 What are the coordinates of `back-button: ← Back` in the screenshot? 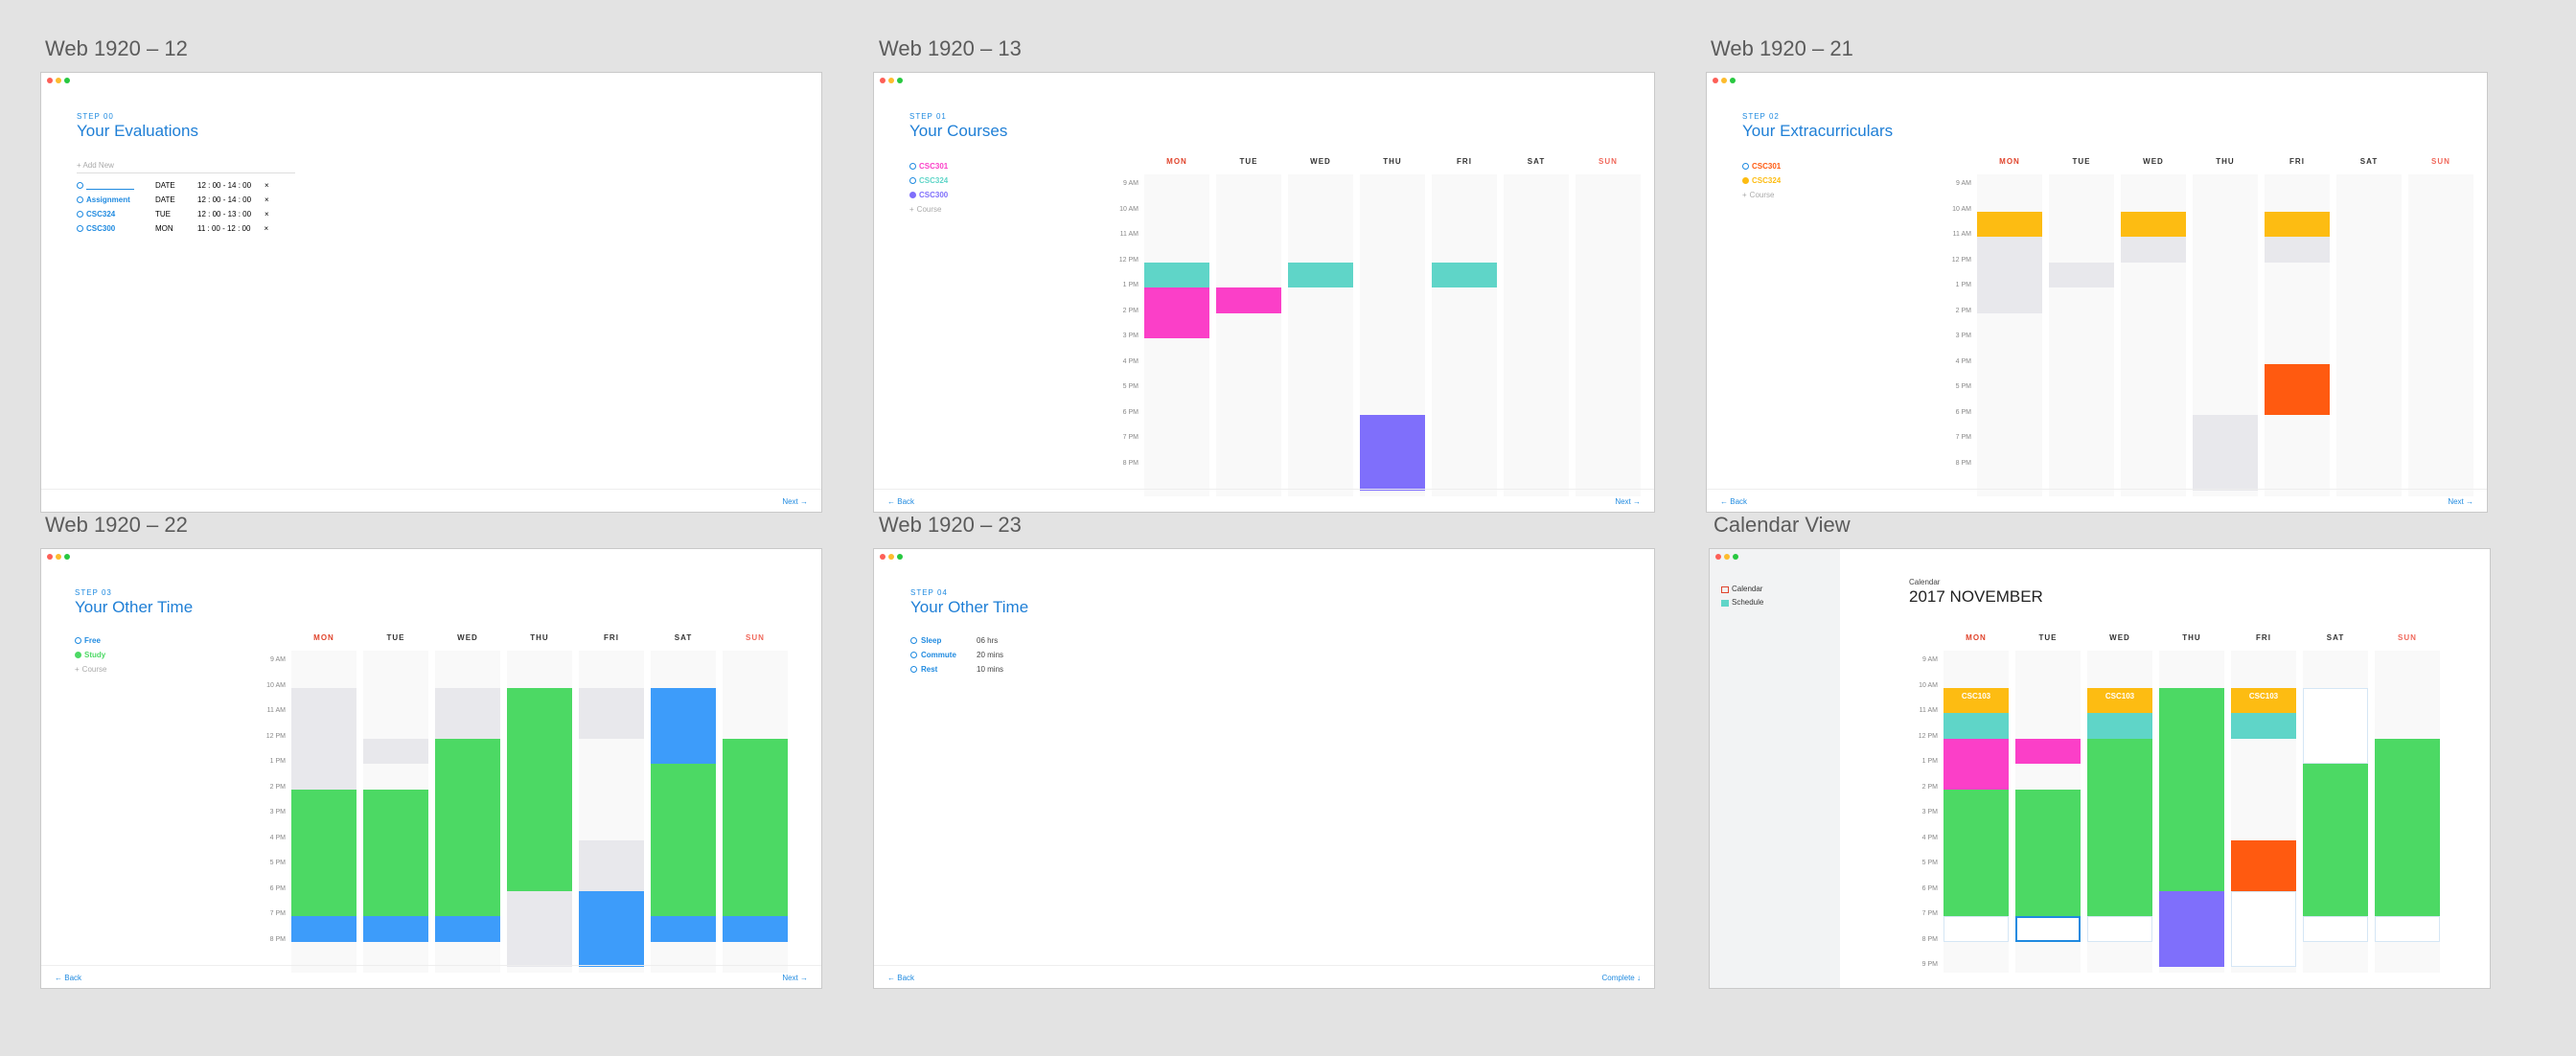 It's located at (68, 978).